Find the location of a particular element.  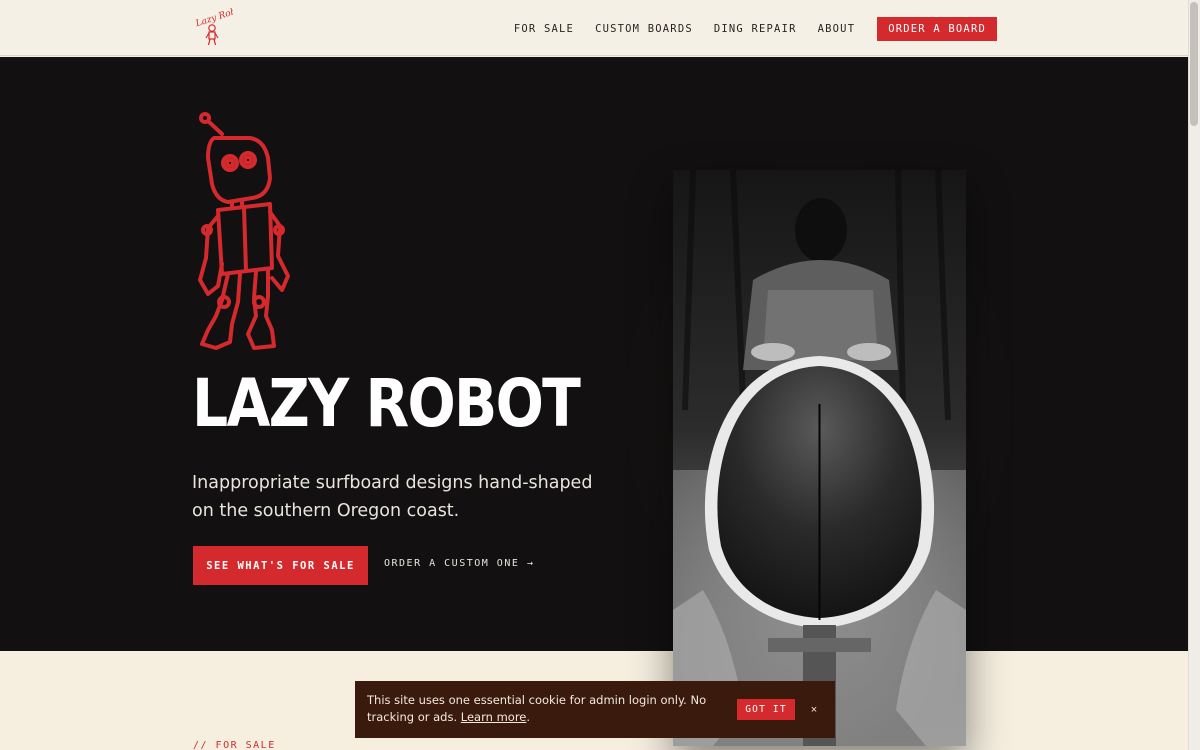

nav-item-ding-repair: DING REPAIR is located at coordinates (755, 29).